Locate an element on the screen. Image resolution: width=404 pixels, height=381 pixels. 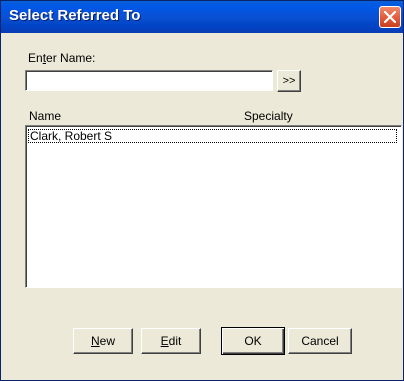
close-button is located at coordinates (390, 17).